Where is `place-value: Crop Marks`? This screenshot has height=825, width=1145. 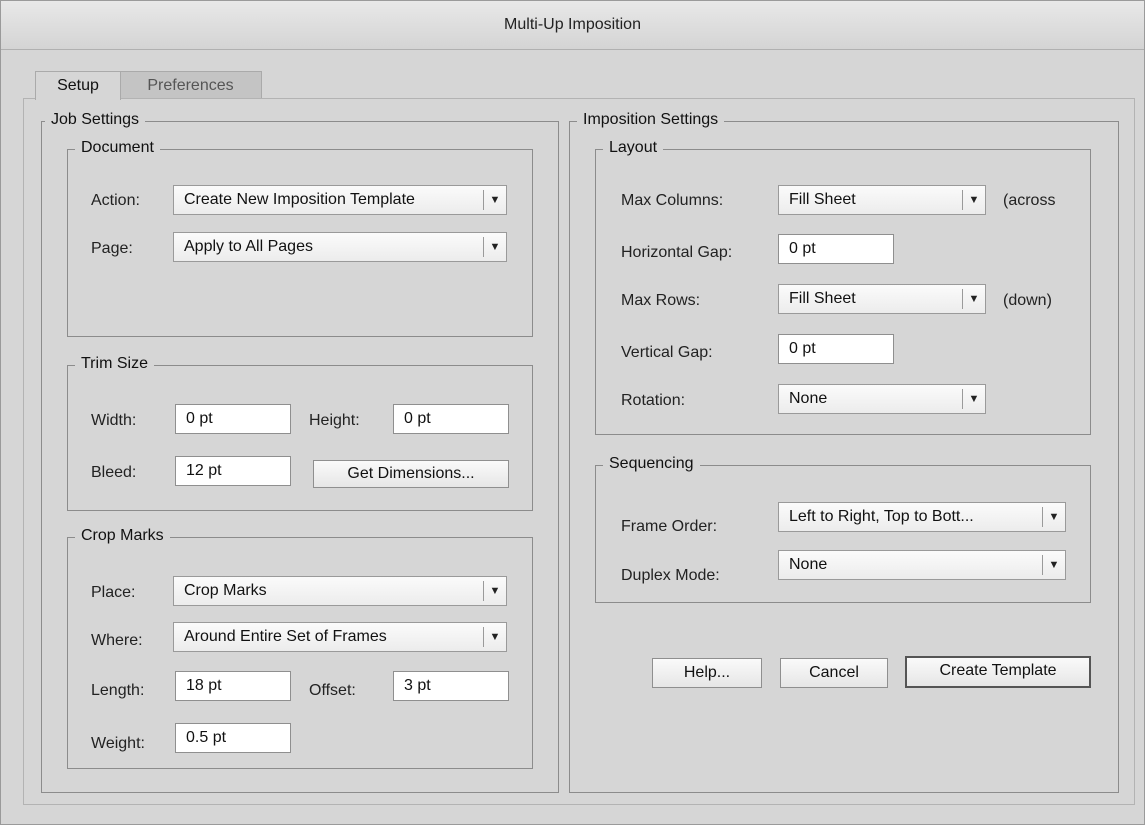
place-value: Crop Marks is located at coordinates (225, 590).